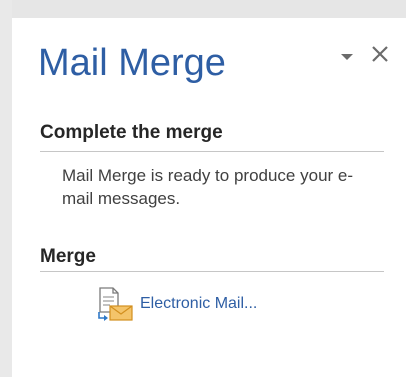 This screenshot has width=406, height=377. I want to click on window-top-border, so click(203, 9).